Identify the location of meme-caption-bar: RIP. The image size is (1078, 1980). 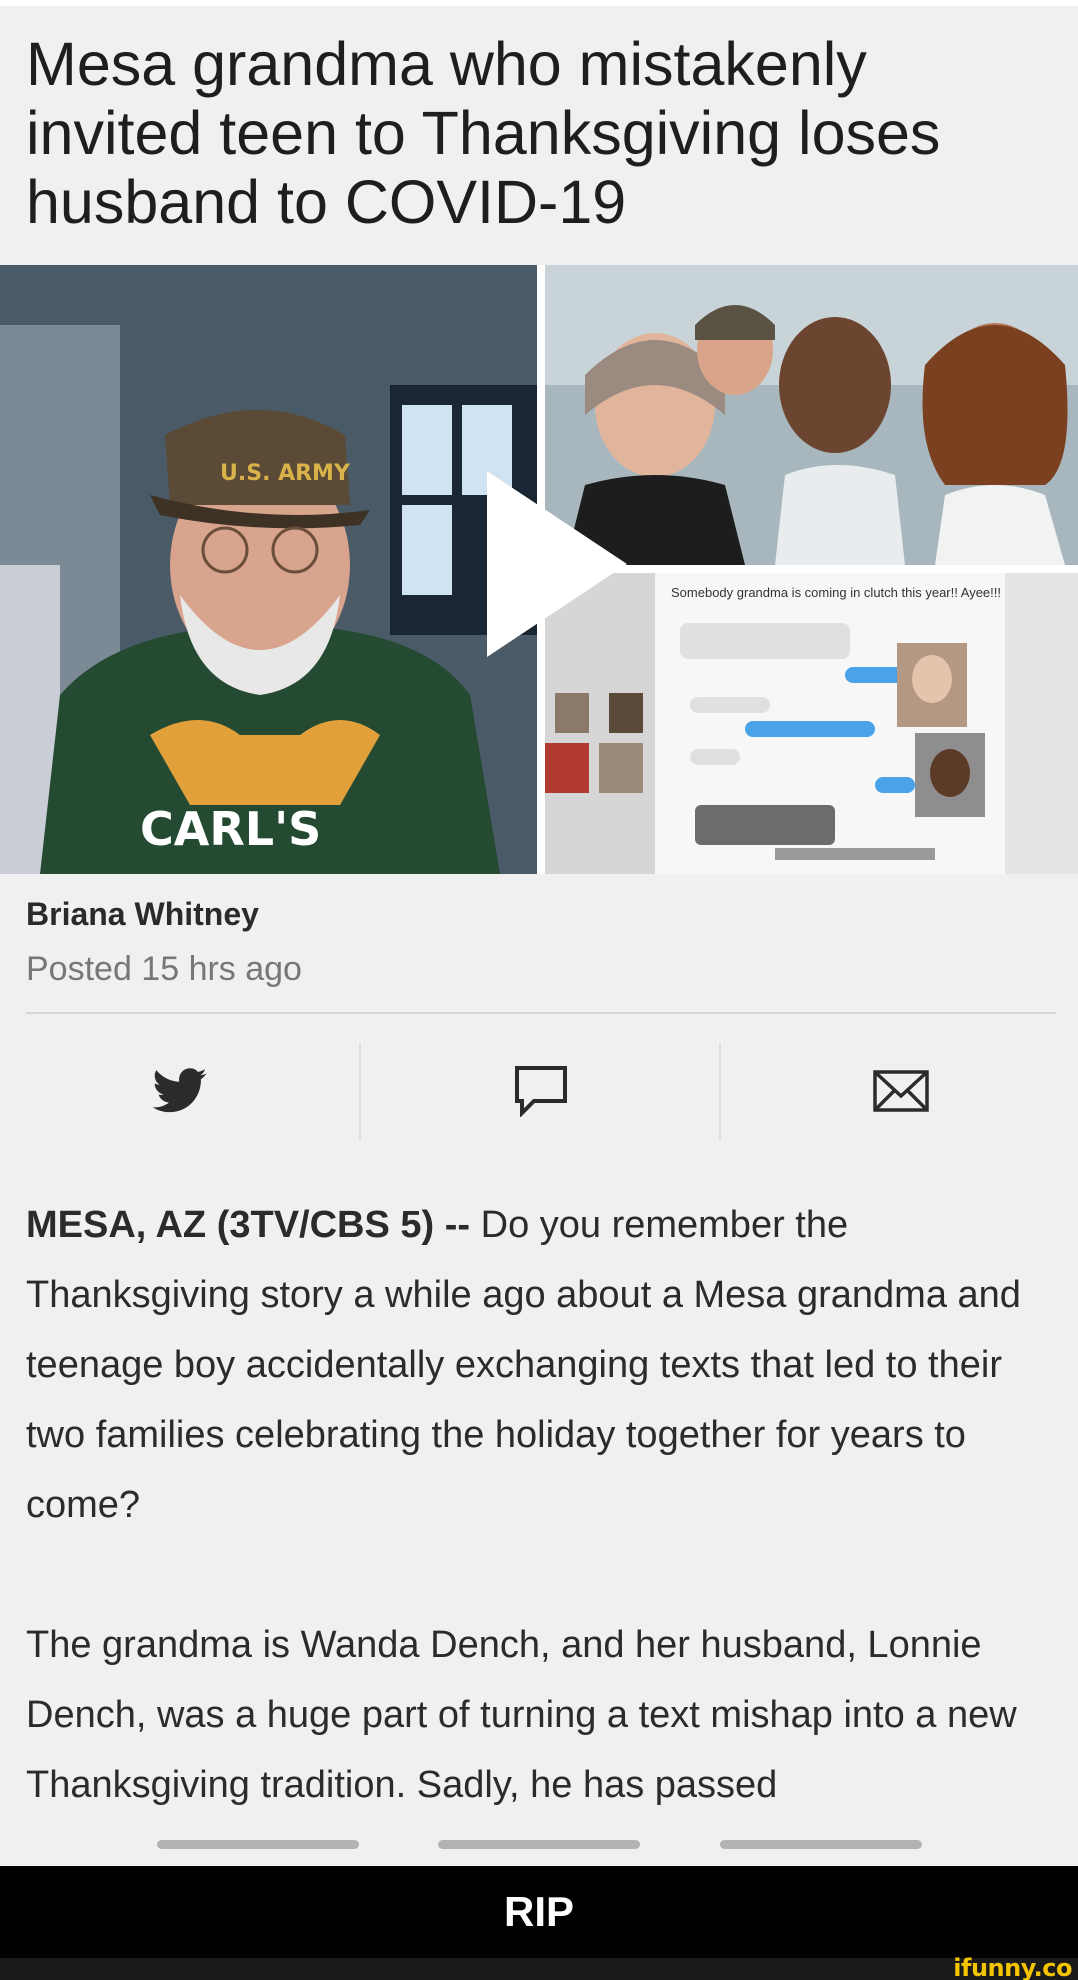
(539, 1912).